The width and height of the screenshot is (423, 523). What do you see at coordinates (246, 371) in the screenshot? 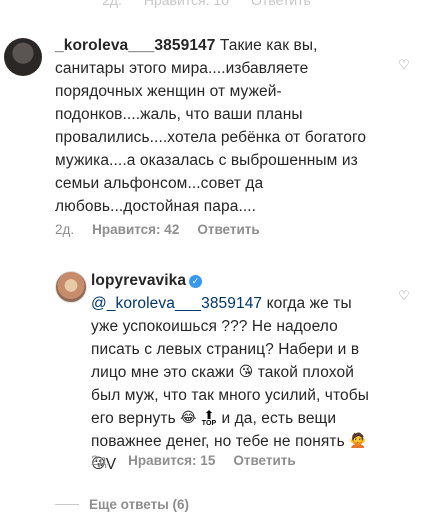
I see `kissing-face-icon: 😘` at bounding box center [246, 371].